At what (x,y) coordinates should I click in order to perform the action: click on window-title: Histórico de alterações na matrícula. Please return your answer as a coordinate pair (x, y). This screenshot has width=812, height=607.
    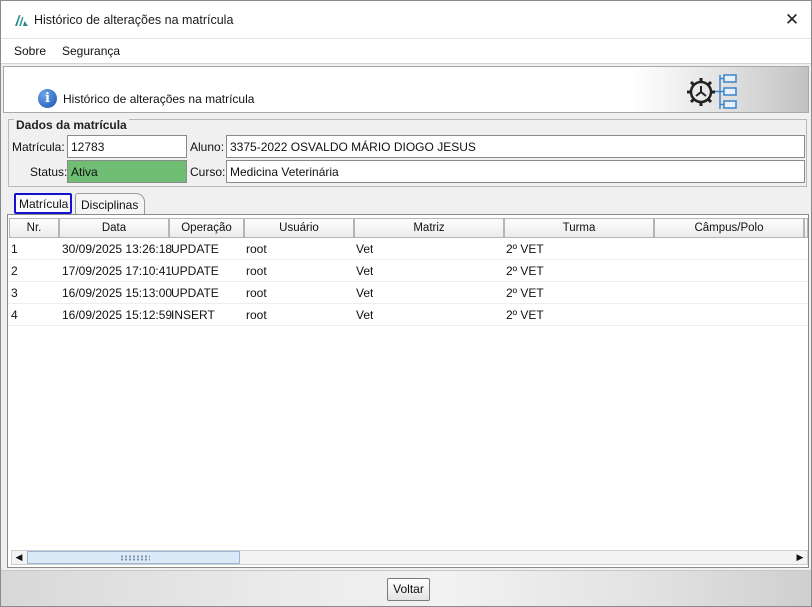
    Looking at the image, I should click on (134, 20).